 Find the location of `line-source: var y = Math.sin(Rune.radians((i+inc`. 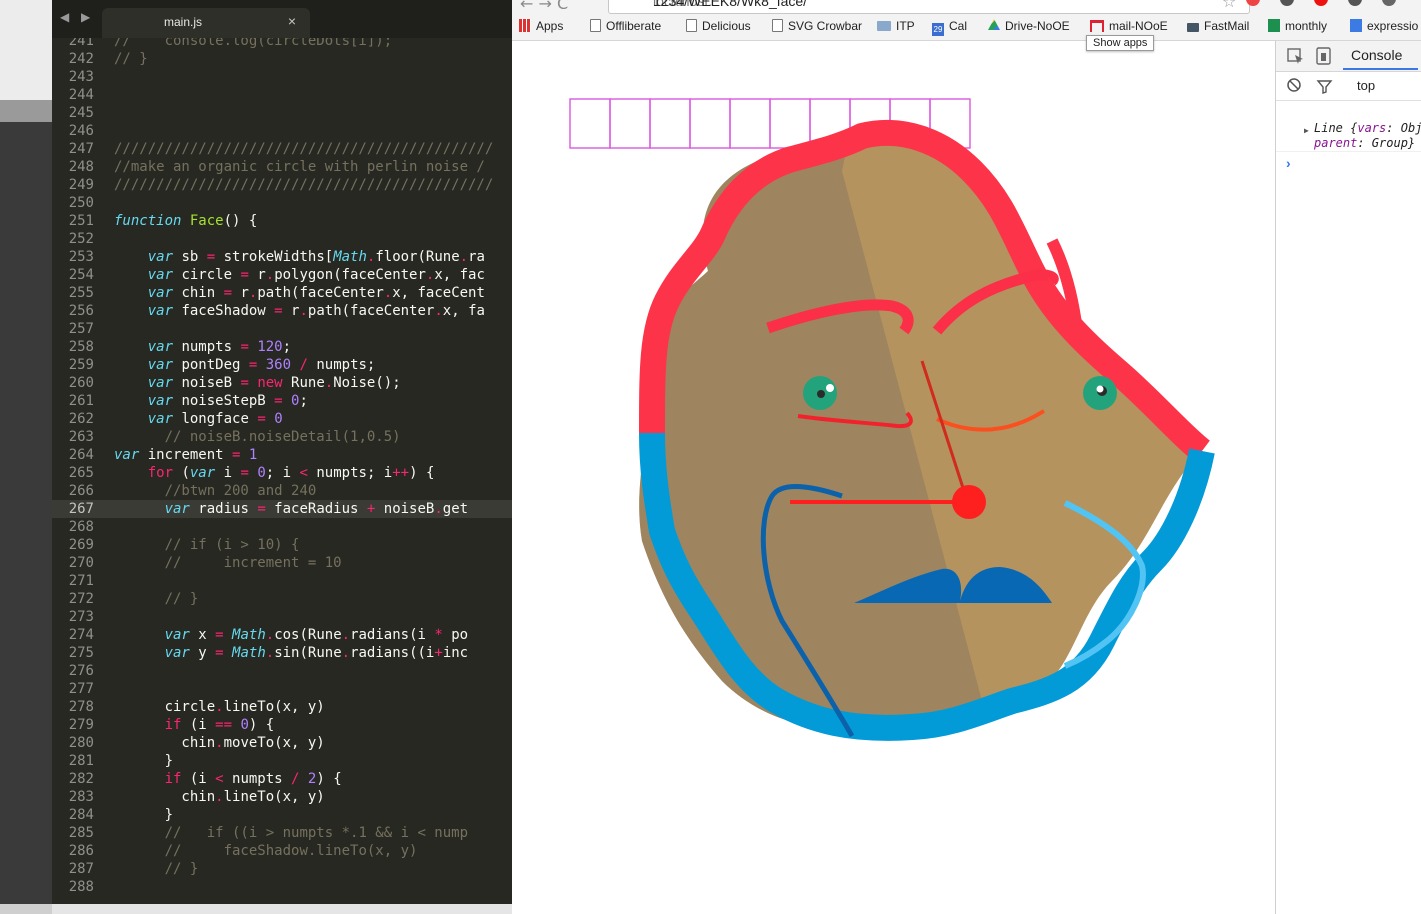

line-source: var y = Math.sin(Rune.radians((i+inc is located at coordinates (291, 653).